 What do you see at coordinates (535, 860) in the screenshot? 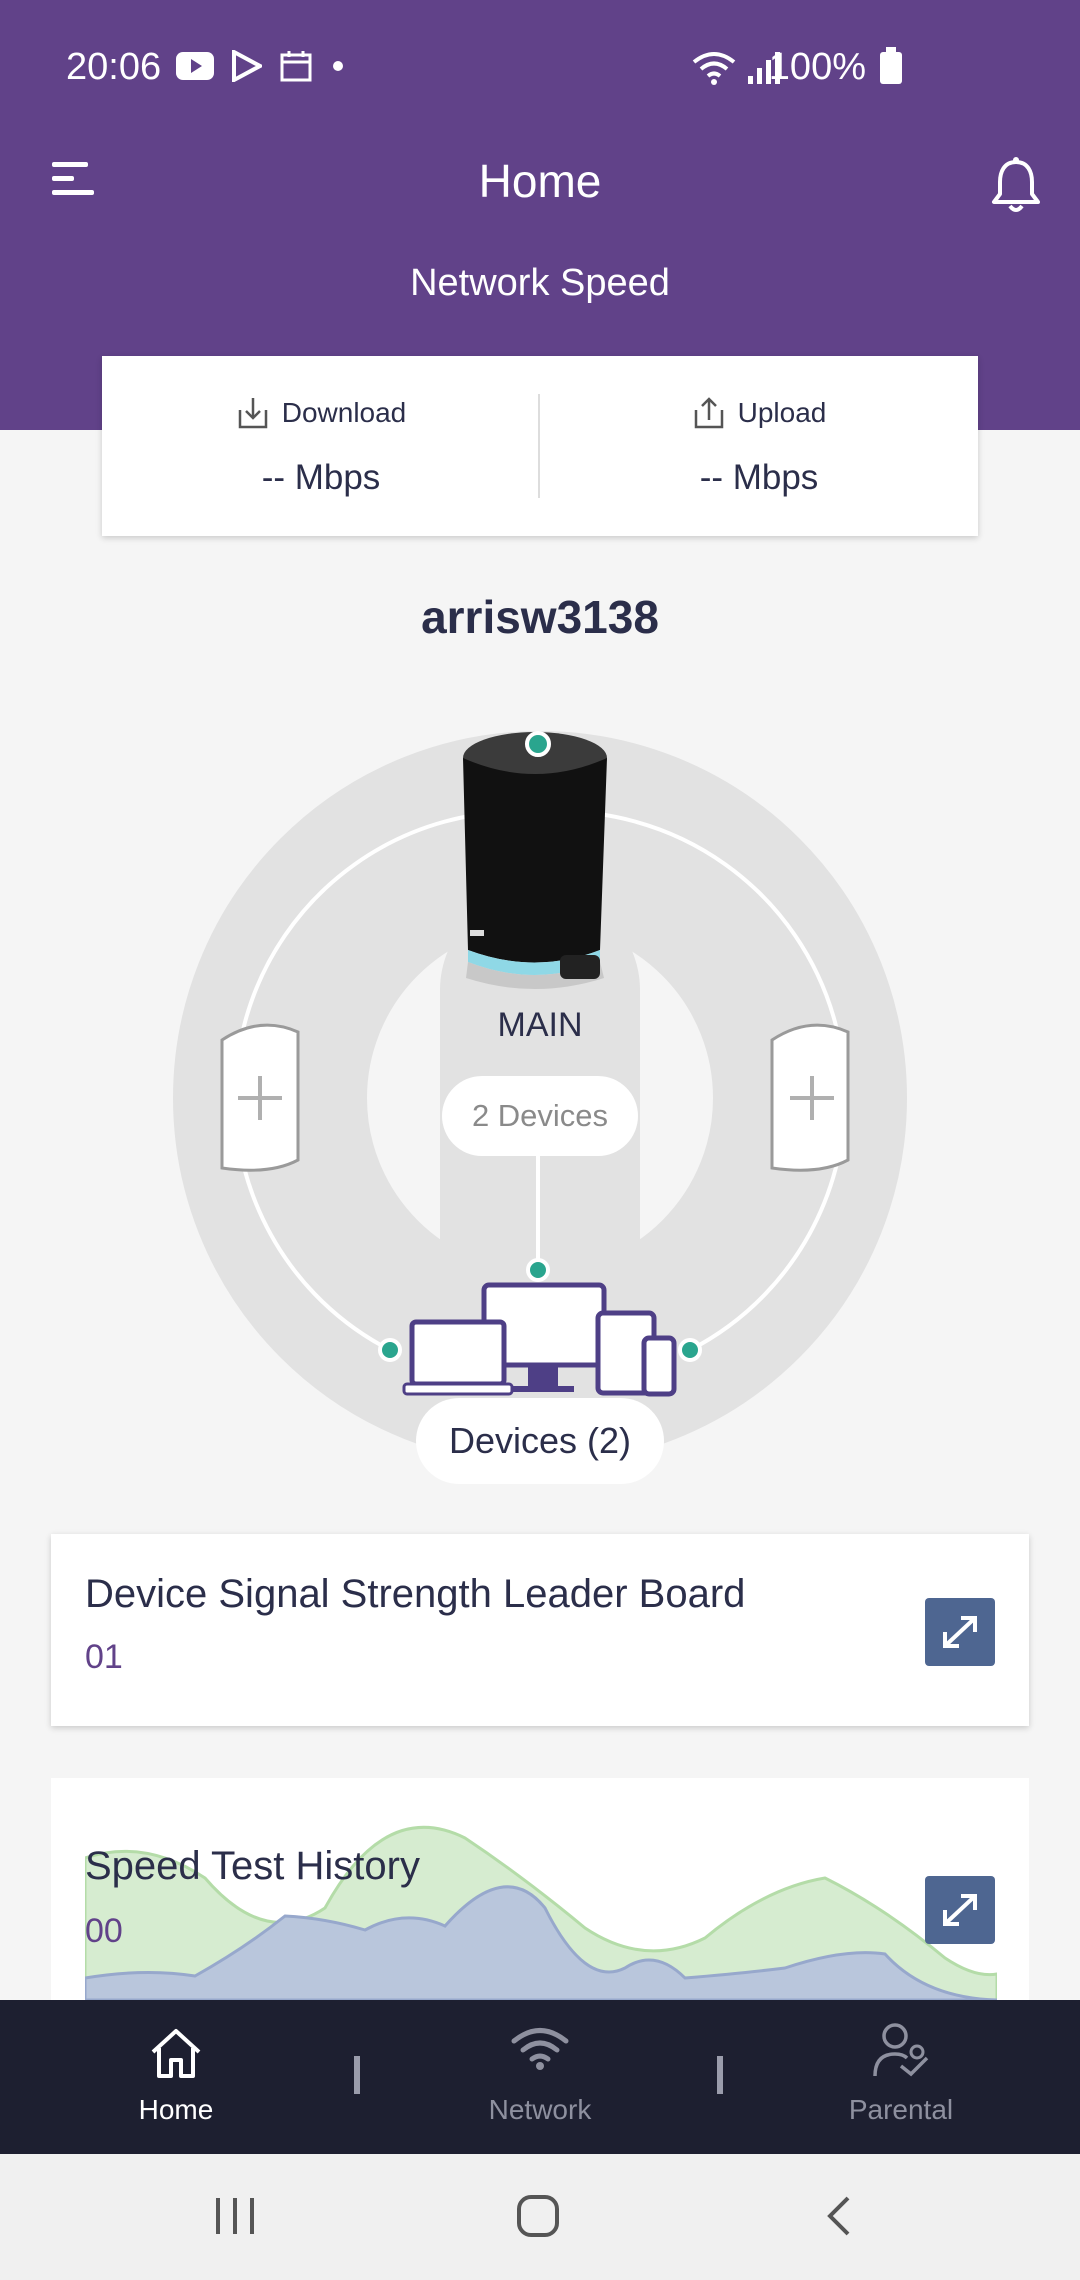
I see `router-icon` at bounding box center [535, 860].